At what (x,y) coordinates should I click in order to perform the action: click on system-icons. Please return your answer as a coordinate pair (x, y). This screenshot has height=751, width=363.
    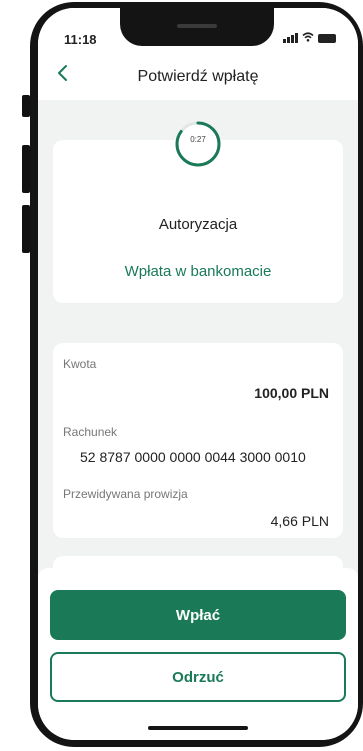
    Looking at the image, I should click on (309, 38).